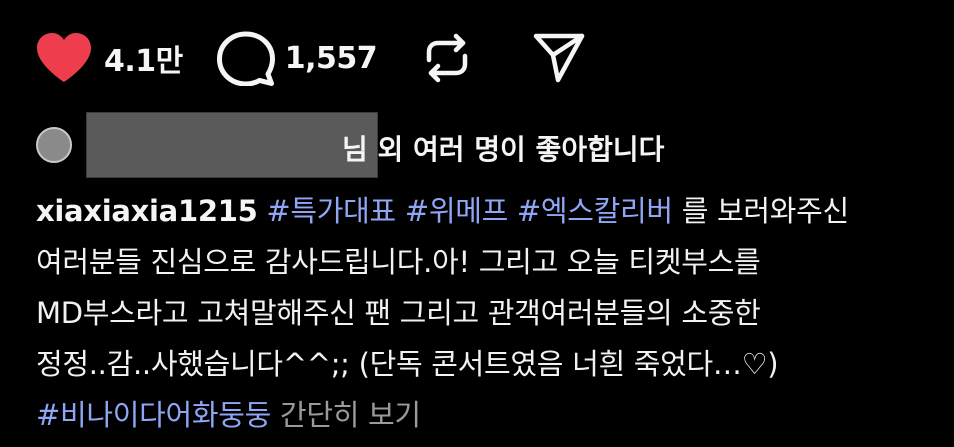 The height and width of the screenshot is (447, 954). What do you see at coordinates (456, 211) in the screenshot?
I see `hashtag-link: #위메프` at bounding box center [456, 211].